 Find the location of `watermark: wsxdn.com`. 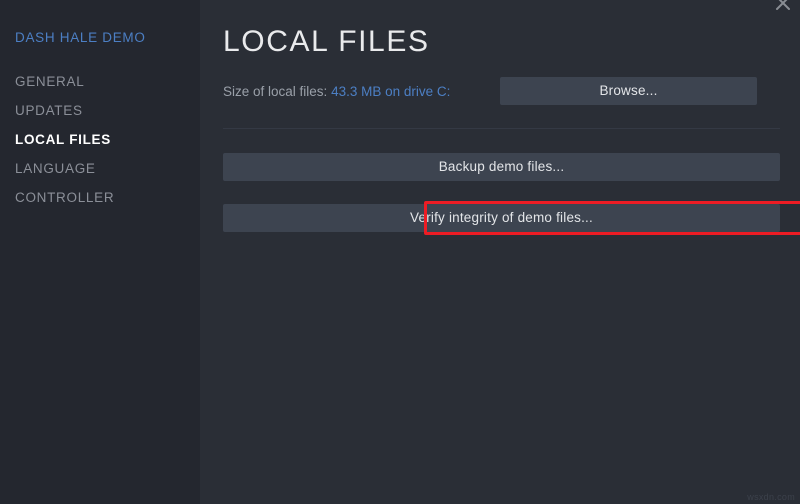

watermark: wsxdn.com is located at coordinates (771, 497).